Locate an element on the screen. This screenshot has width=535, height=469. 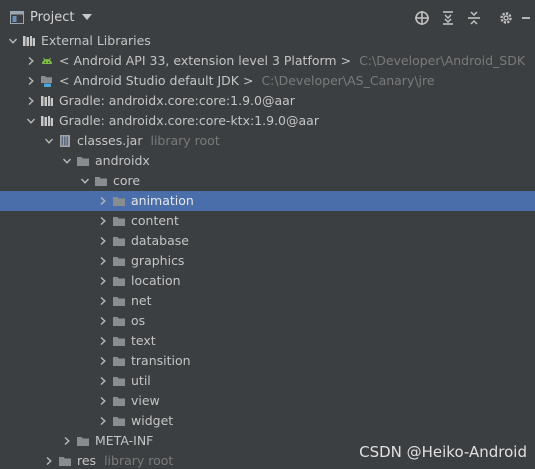
tree-node-label: content is located at coordinates (155, 220).